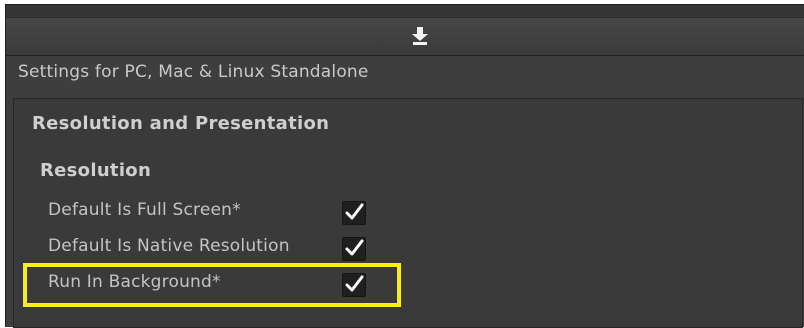 The image size is (804, 328). What do you see at coordinates (420, 36) in the screenshot?
I see `download-icon` at bounding box center [420, 36].